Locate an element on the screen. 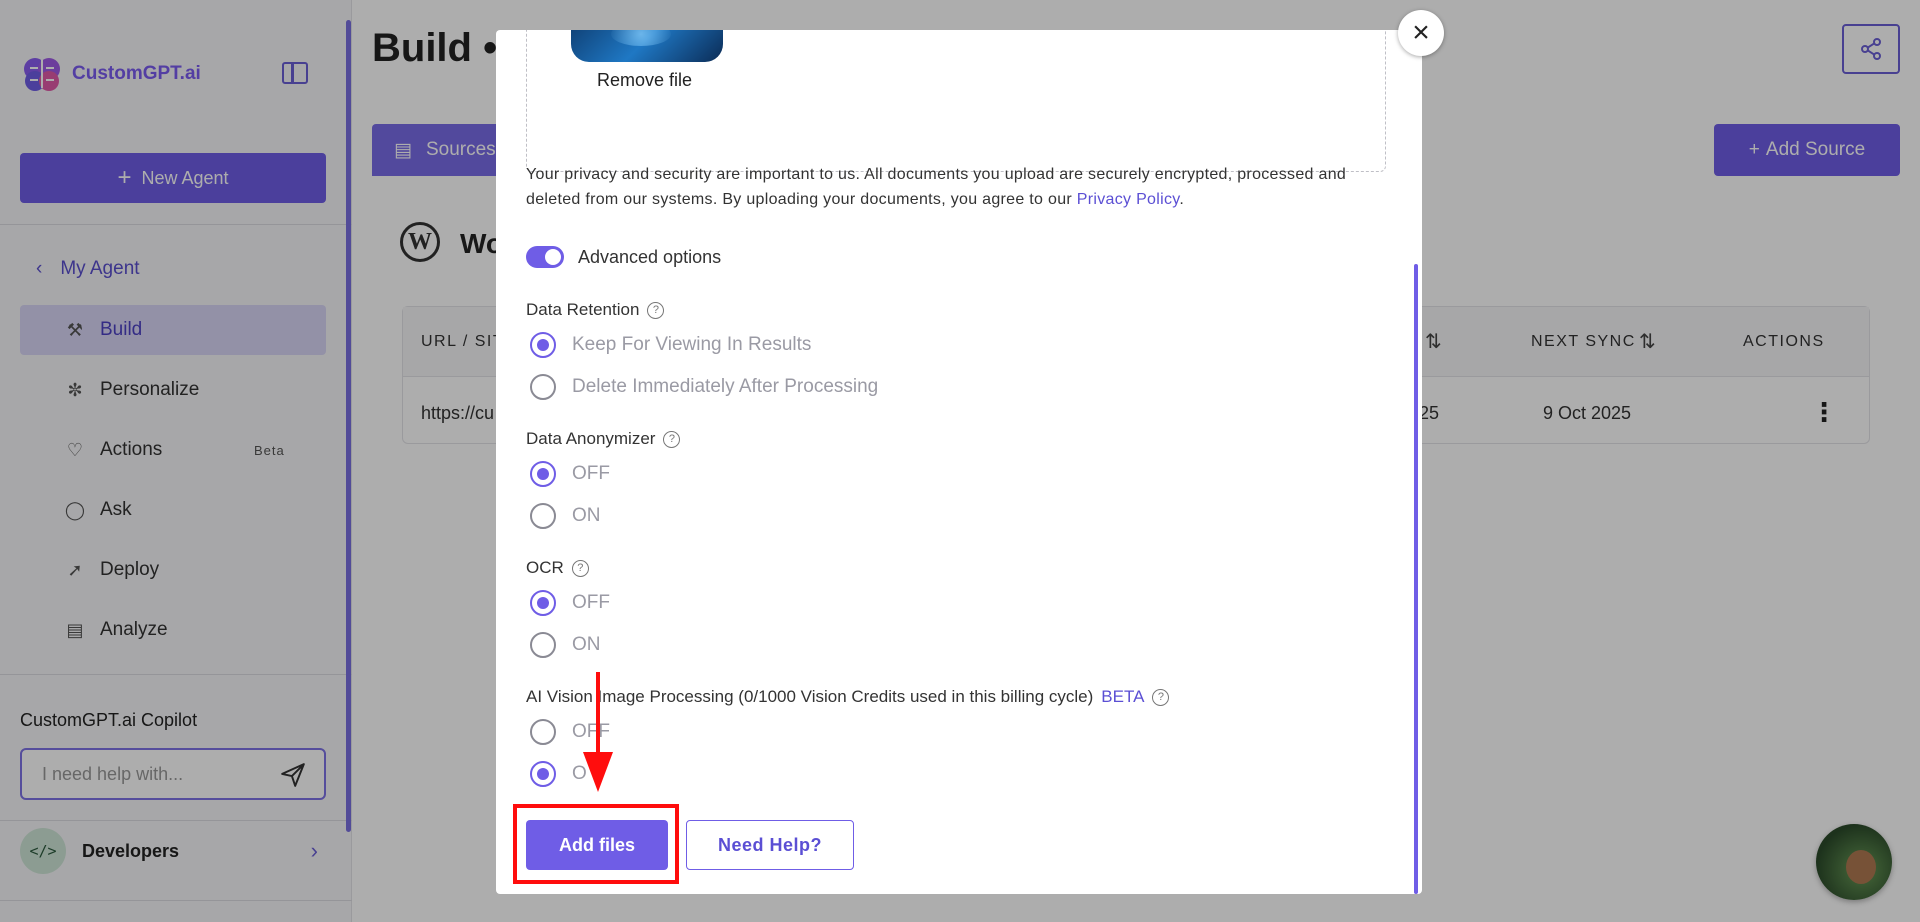 The width and height of the screenshot is (1920, 922). radio-anonymizer-on: ON is located at coordinates (565, 516).